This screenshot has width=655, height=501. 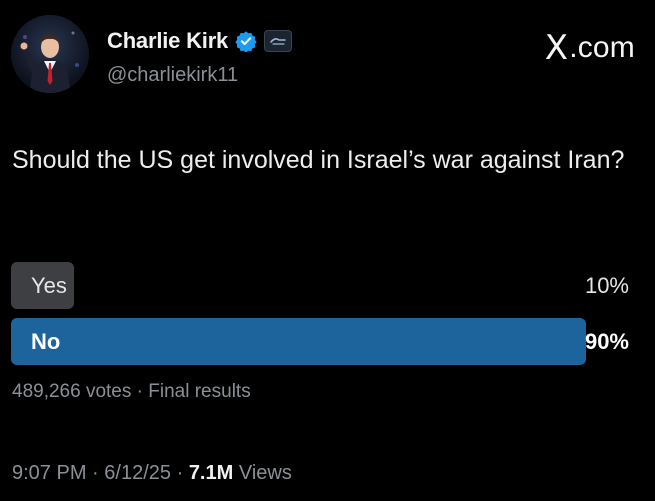 What do you see at coordinates (606, 341) in the screenshot?
I see `poll-percent-no: 90%` at bounding box center [606, 341].